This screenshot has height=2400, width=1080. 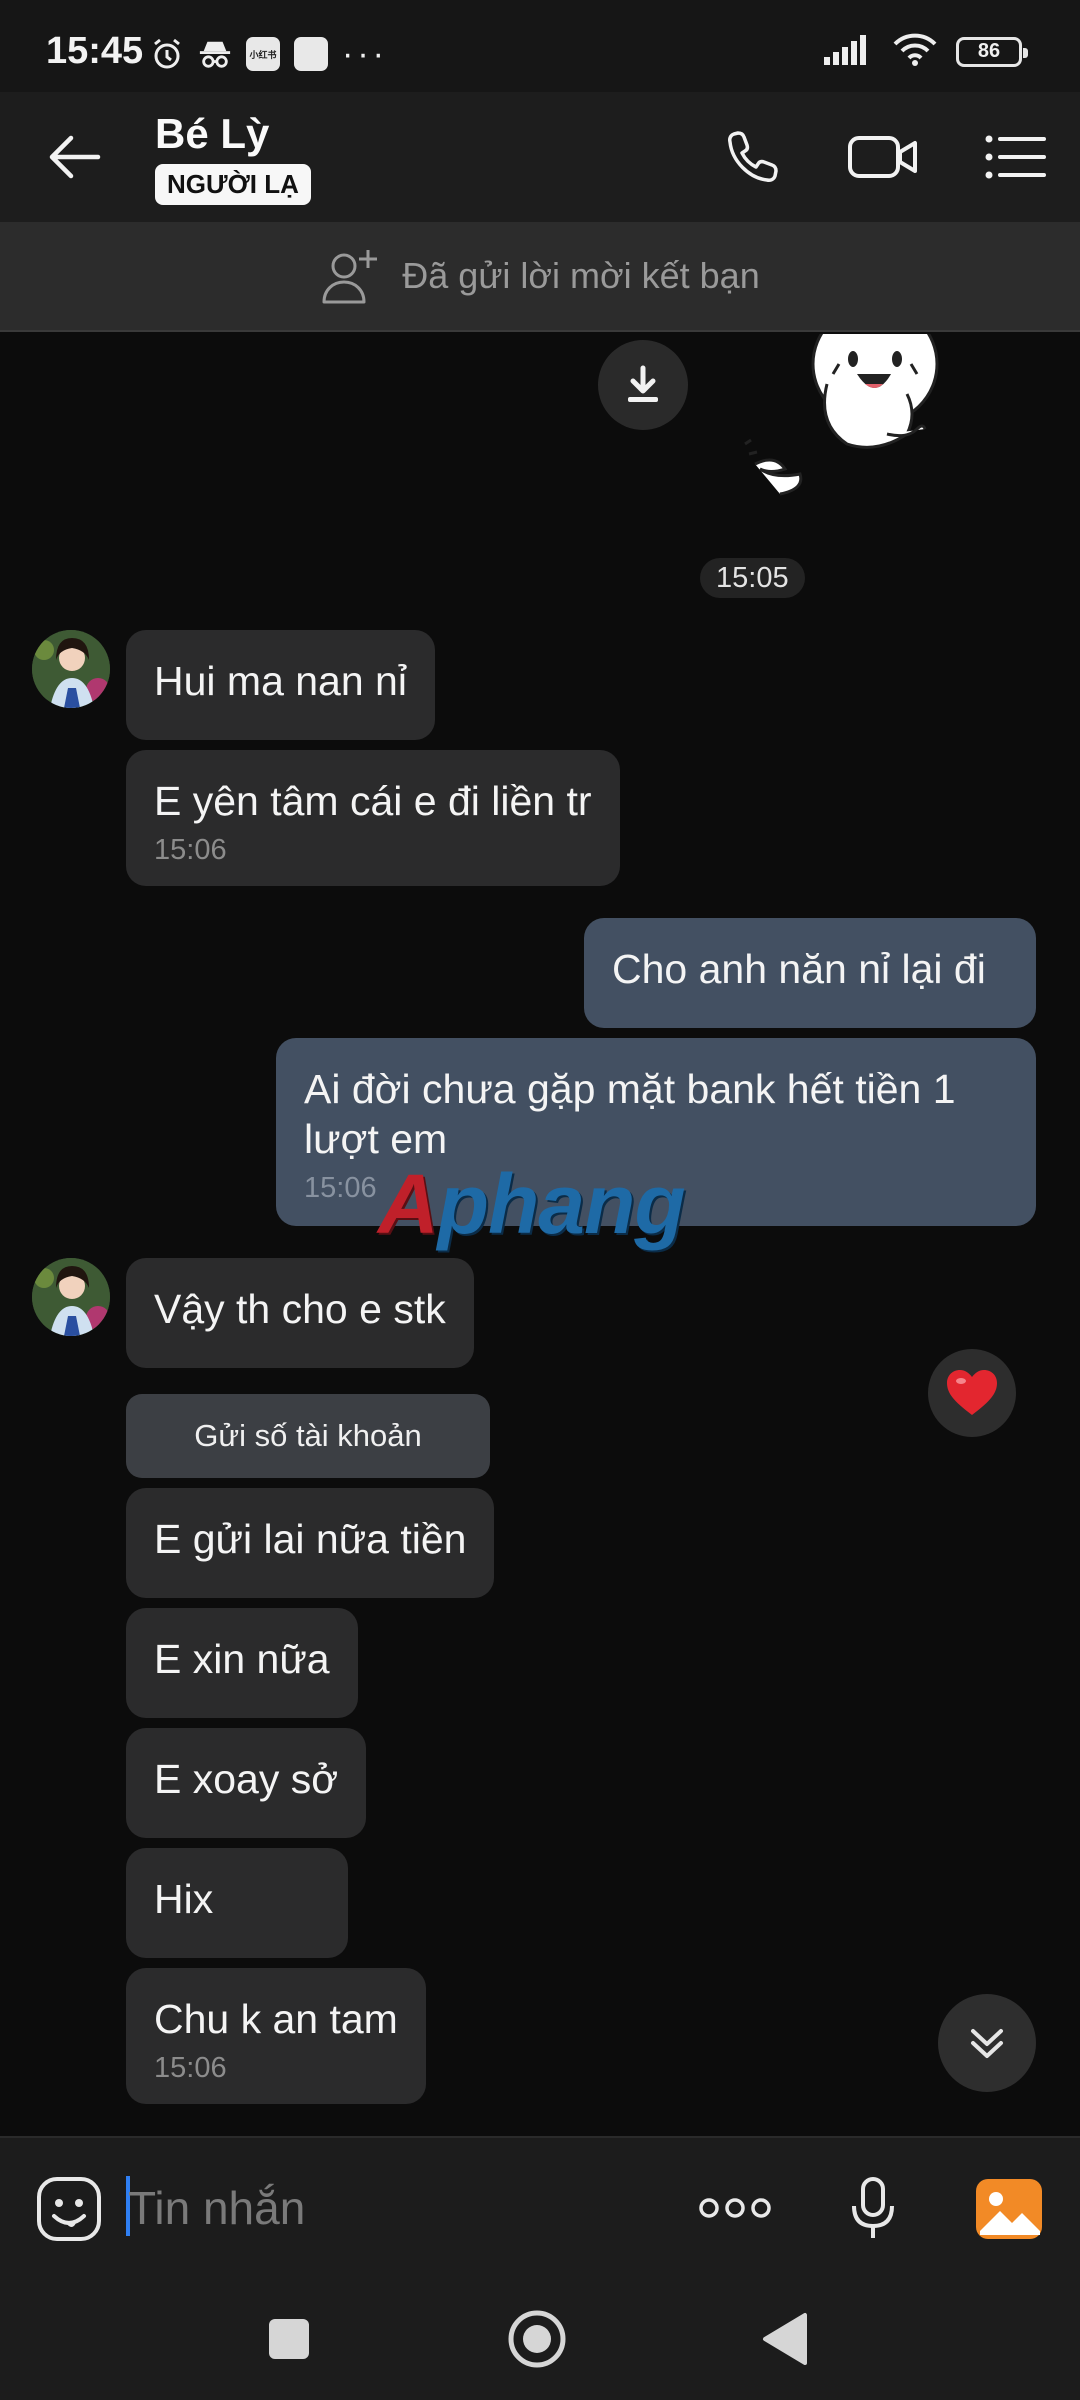 I want to click on download-icon, so click(x=643, y=383).